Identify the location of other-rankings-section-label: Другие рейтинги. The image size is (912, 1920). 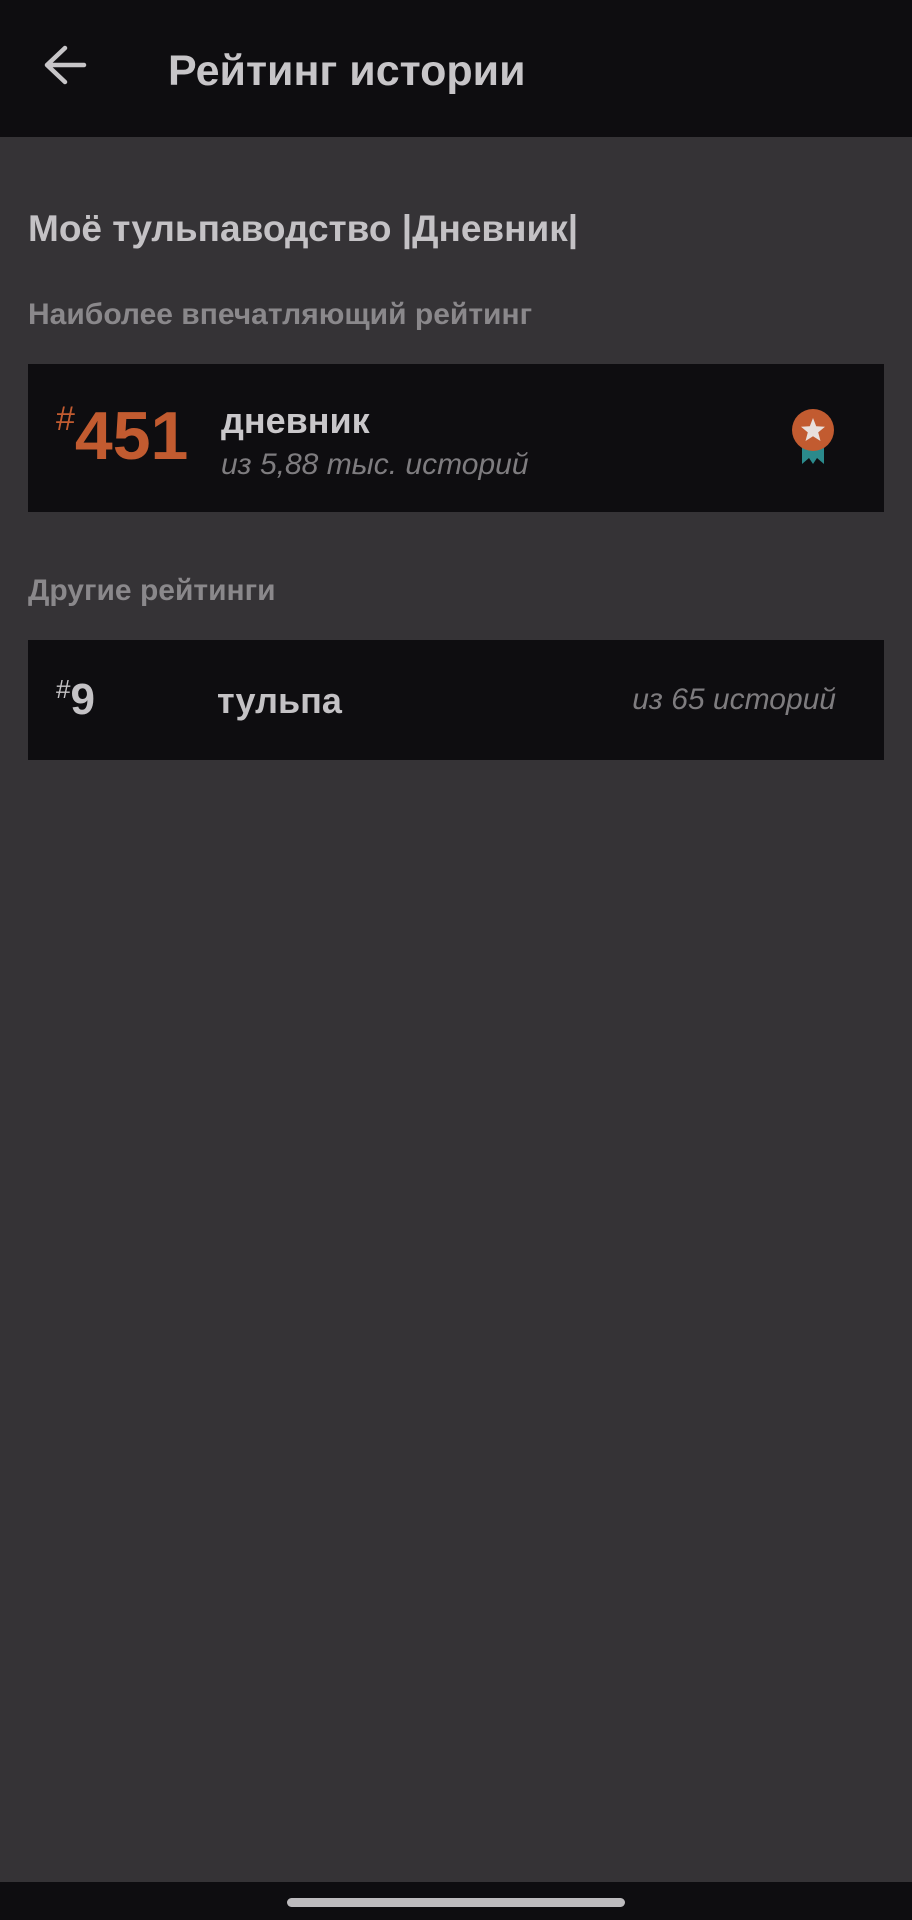
(152, 590).